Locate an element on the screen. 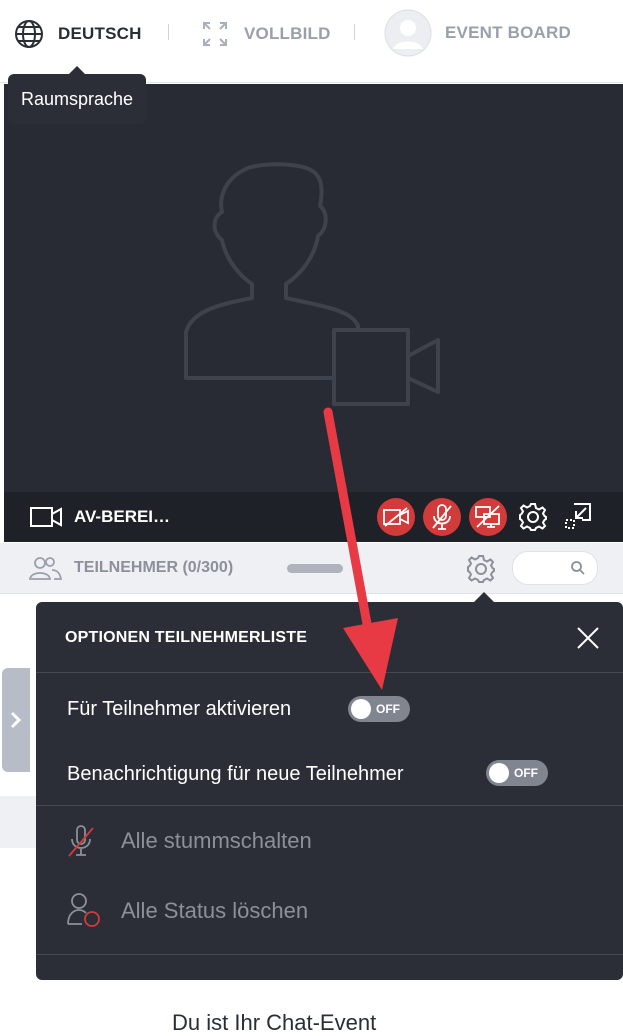 This screenshot has width=623, height=1036. globe-icon is located at coordinates (29, 34).